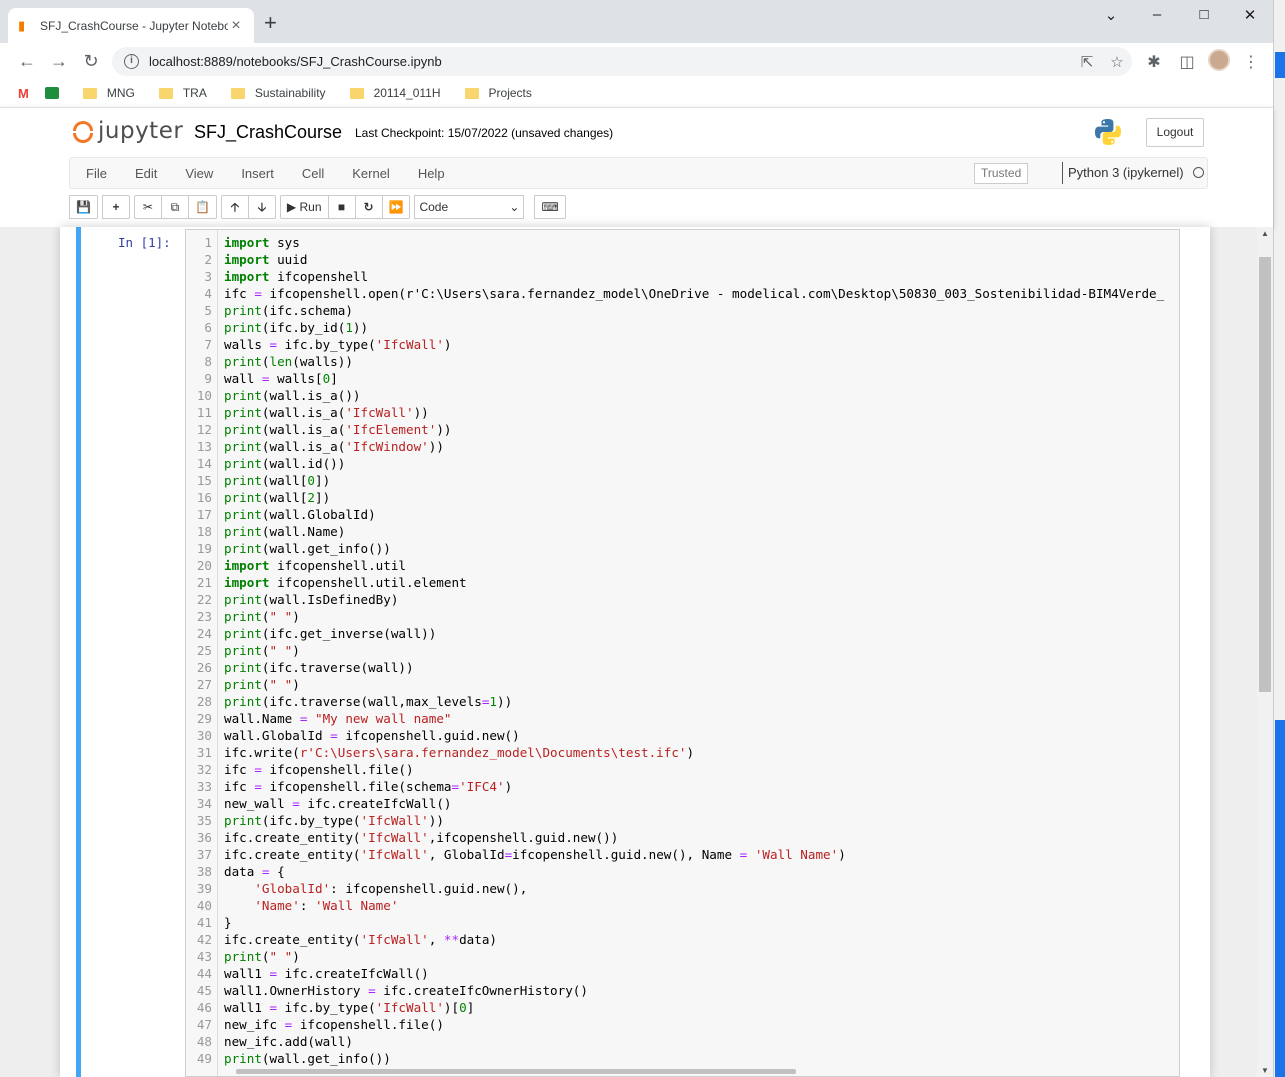 Image resolution: width=1285 pixels, height=1077 pixels. Describe the element at coordinates (257, 173) in the screenshot. I see `menu-insert: Insert` at that location.